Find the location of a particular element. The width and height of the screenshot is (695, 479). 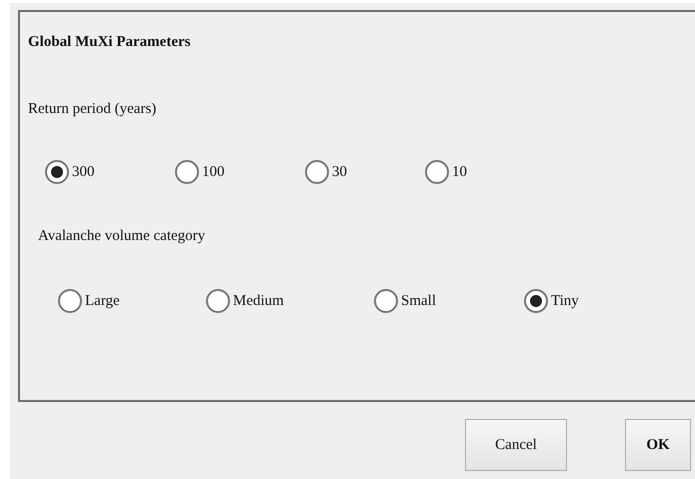

panel-title: Global MuXi Parameters is located at coordinates (110, 42).